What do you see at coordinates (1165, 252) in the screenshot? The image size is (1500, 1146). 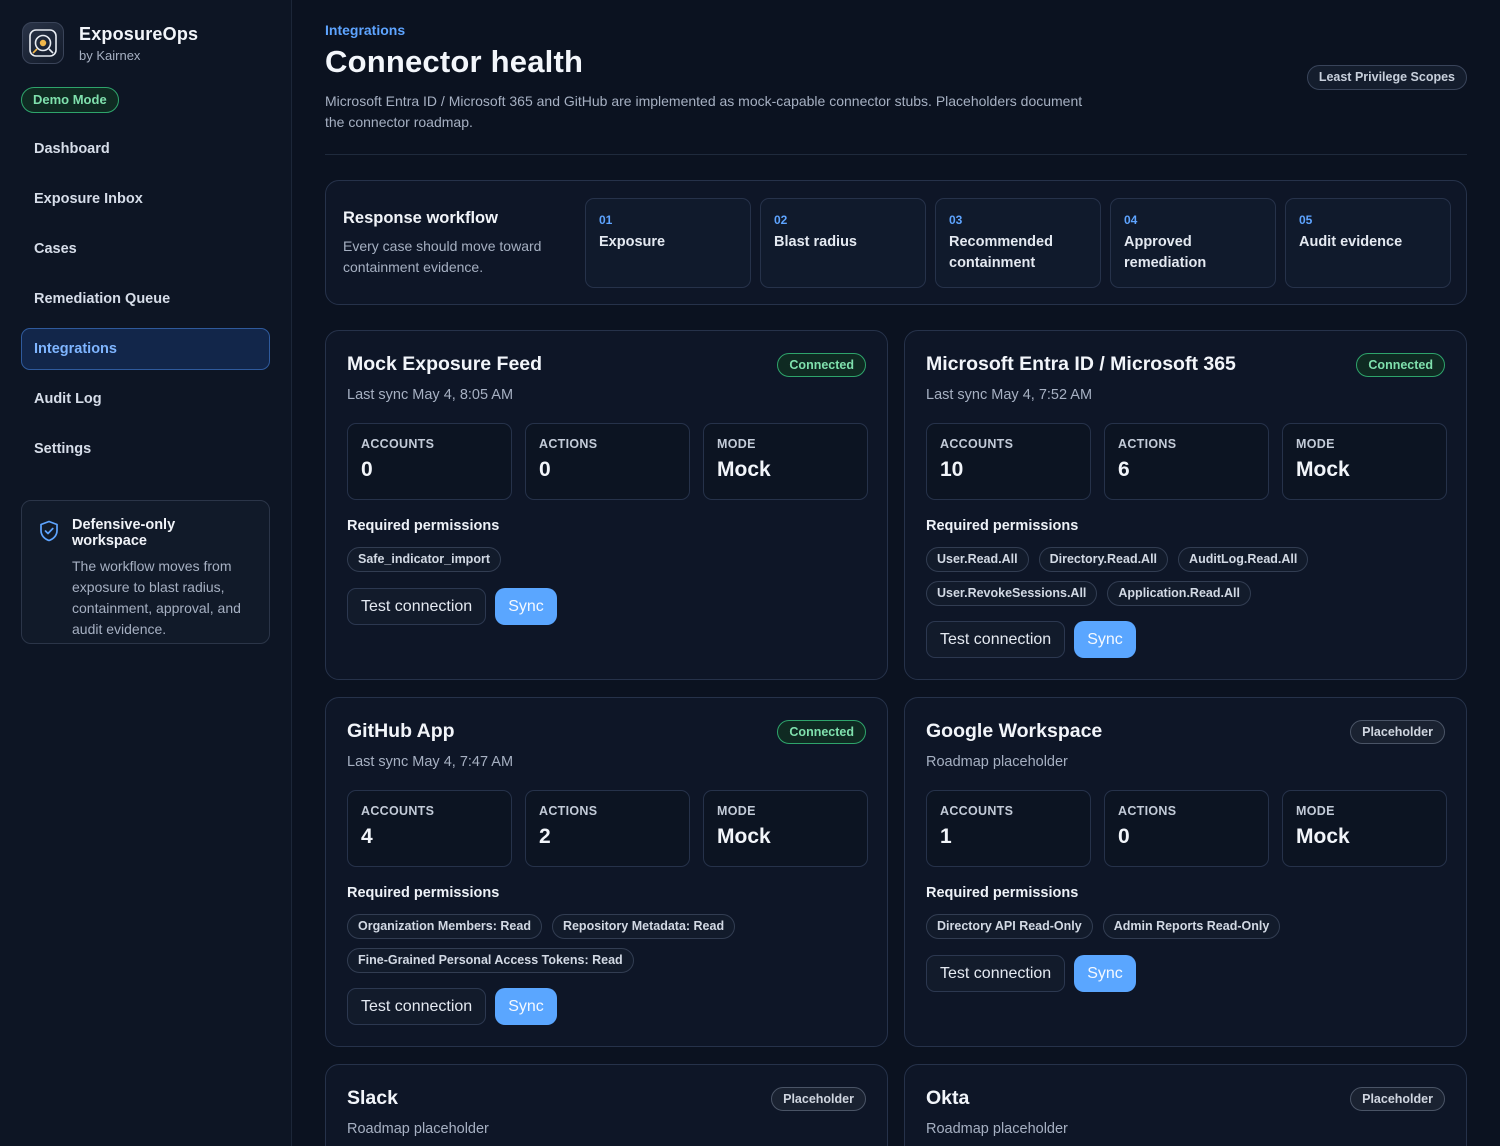 I see `step-label: Approved remediation` at bounding box center [1165, 252].